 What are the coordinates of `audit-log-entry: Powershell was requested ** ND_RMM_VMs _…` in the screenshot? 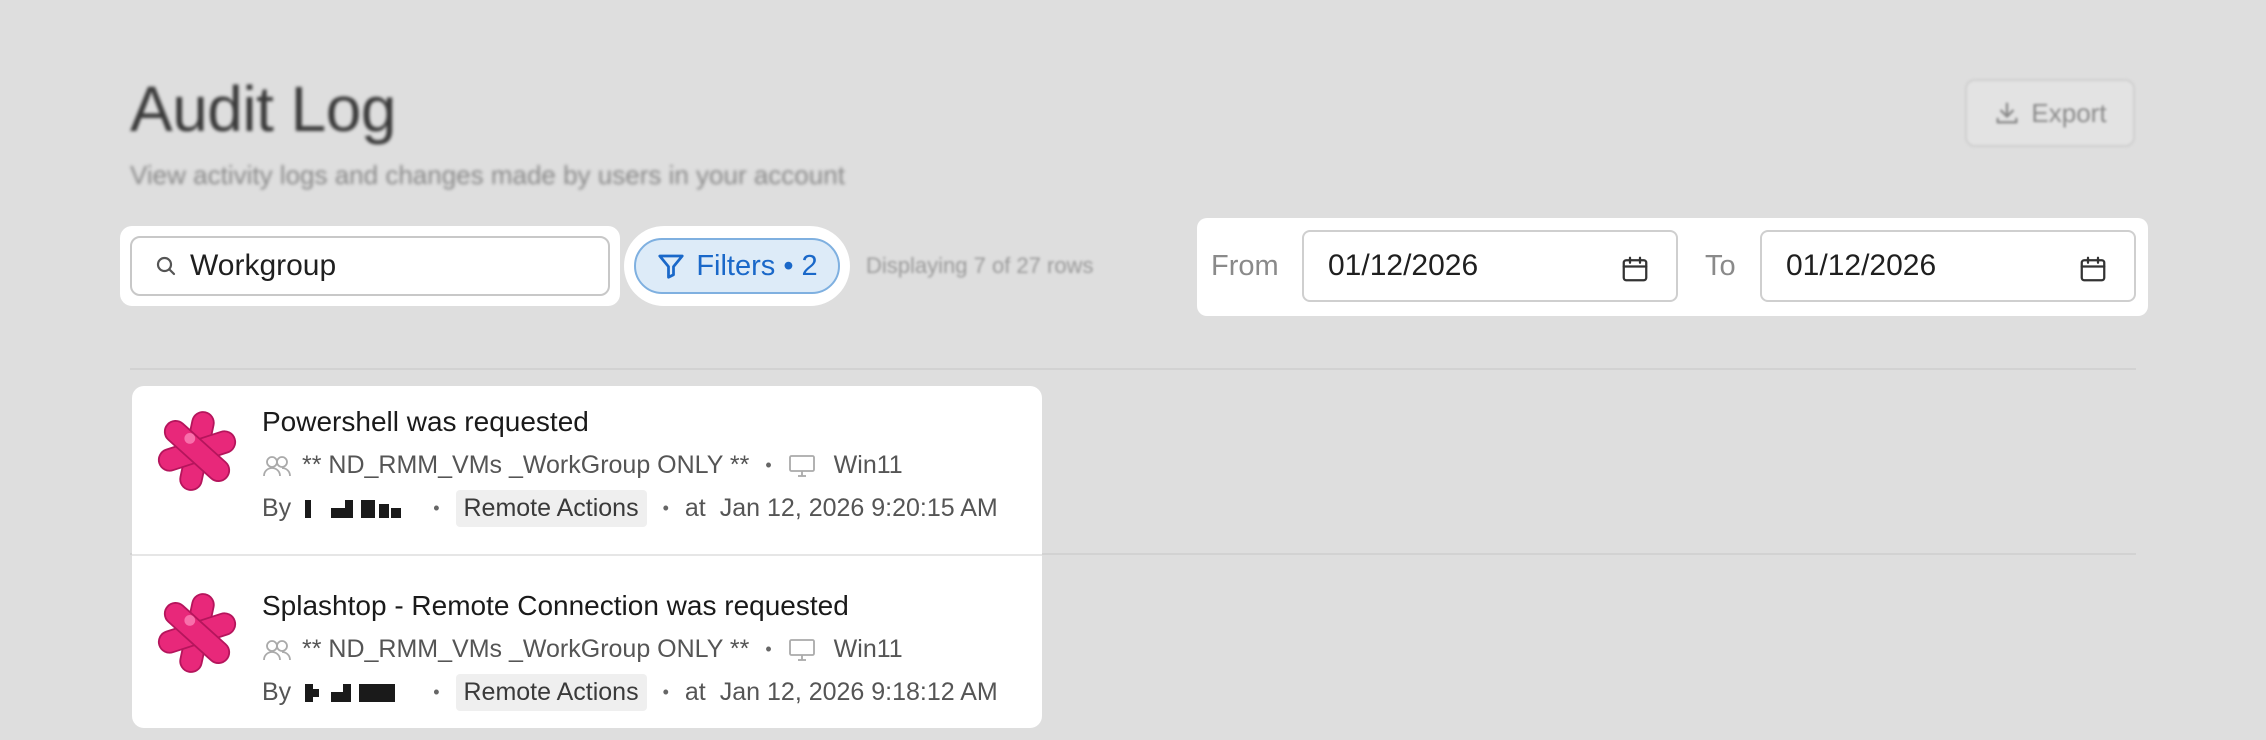 It's located at (587, 470).